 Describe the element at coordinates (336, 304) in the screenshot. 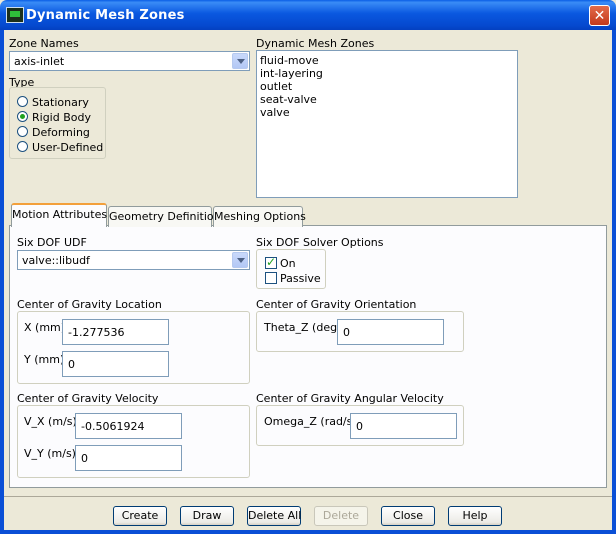

I see `cg-orientation-label: Center of Gravity Orientation` at that location.